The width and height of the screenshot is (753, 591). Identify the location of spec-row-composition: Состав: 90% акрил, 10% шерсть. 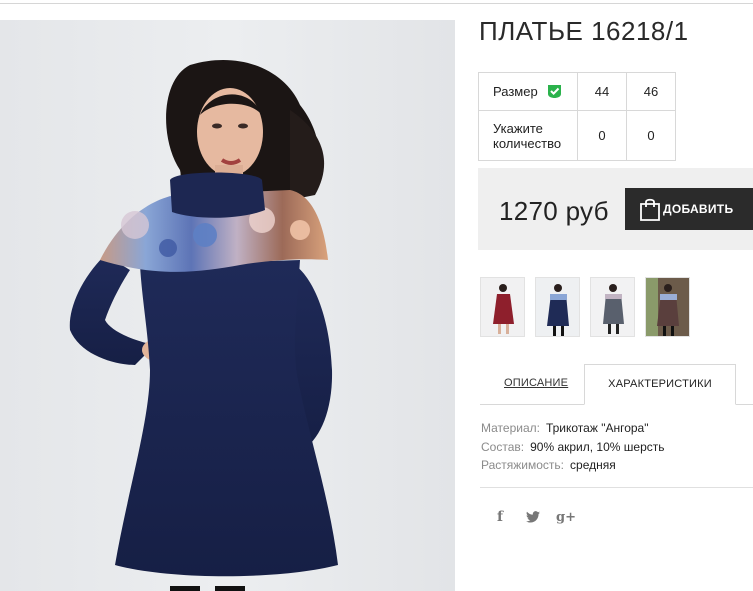
(573, 447).